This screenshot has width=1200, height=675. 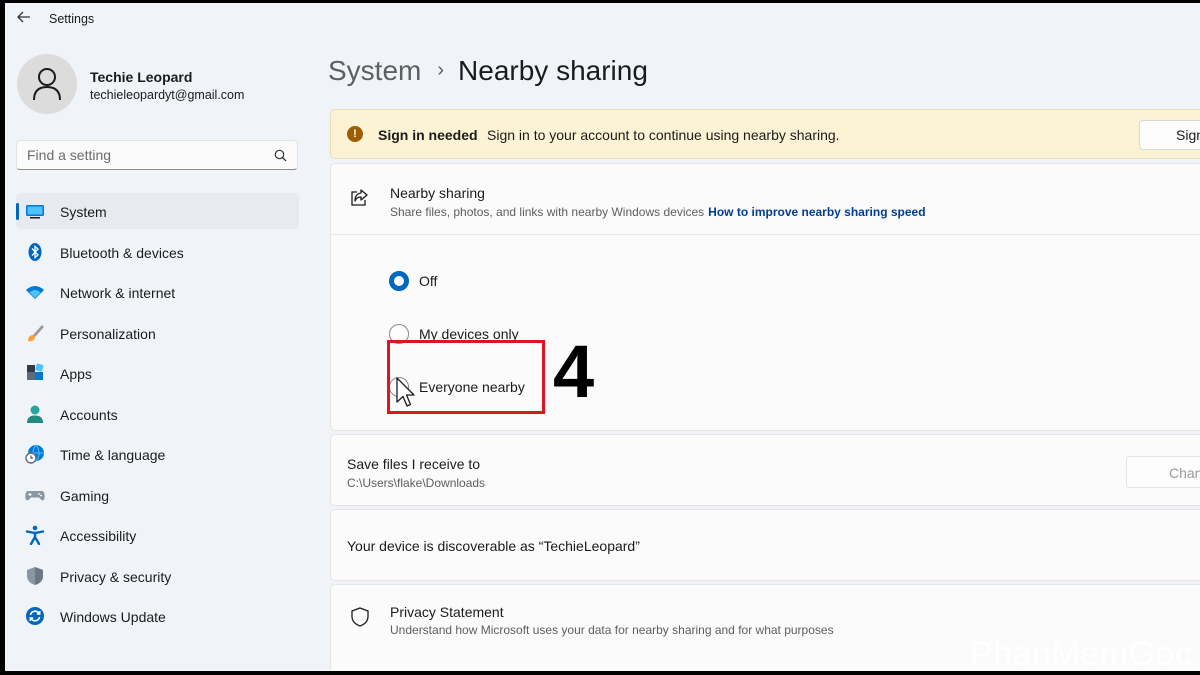 What do you see at coordinates (141, 77) in the screenshot?
I see `user-name: Techie Leopard` at bounding box center [141, 77].